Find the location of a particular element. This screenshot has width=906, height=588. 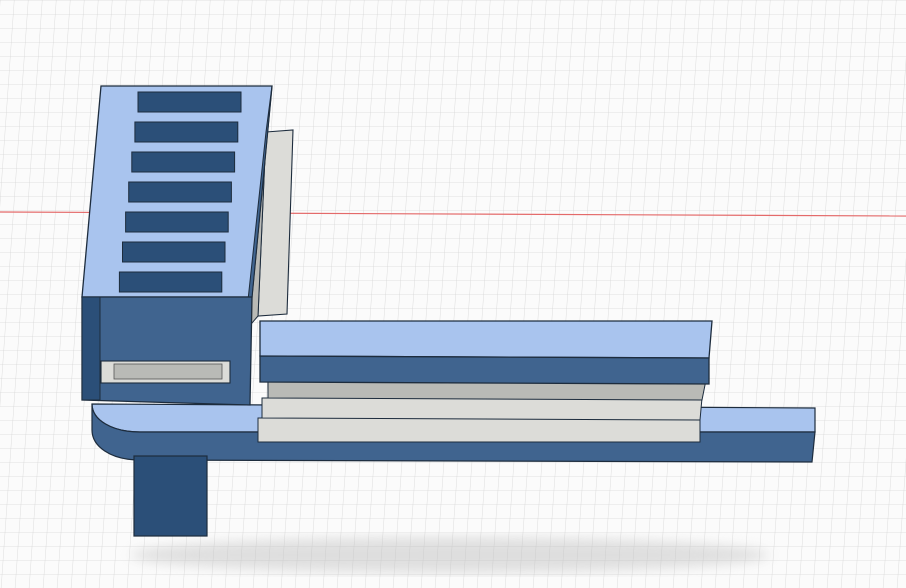

tower-front is located at coordinates (167, 351).